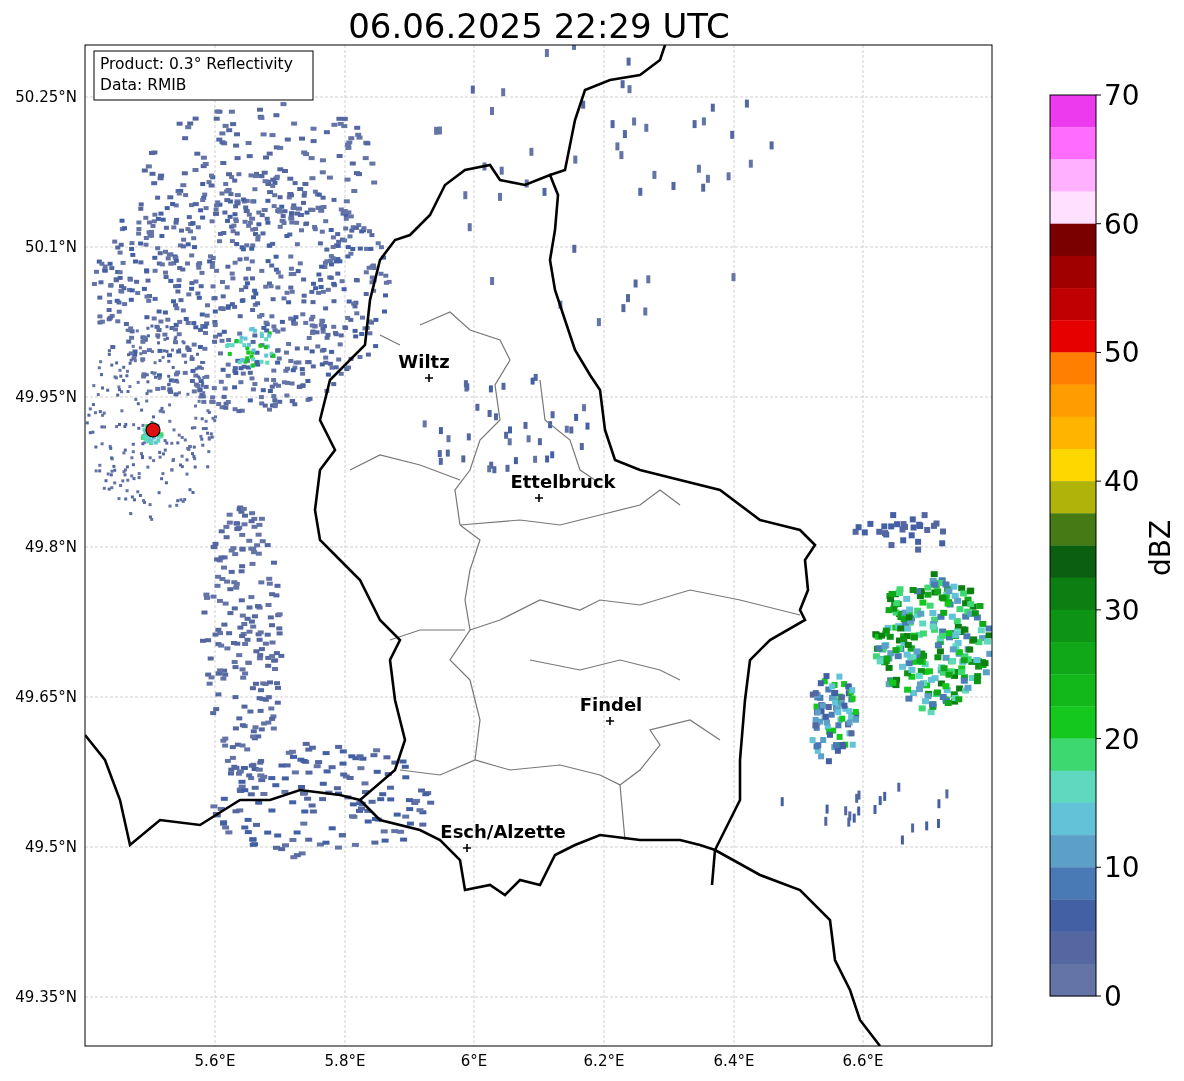 This screenshot has width=1184, height=1081. What do you see at coordinates (474, 1061) in the screenshot?
I see `longitude-label: 6°E` at bounding box center [474, 1061].